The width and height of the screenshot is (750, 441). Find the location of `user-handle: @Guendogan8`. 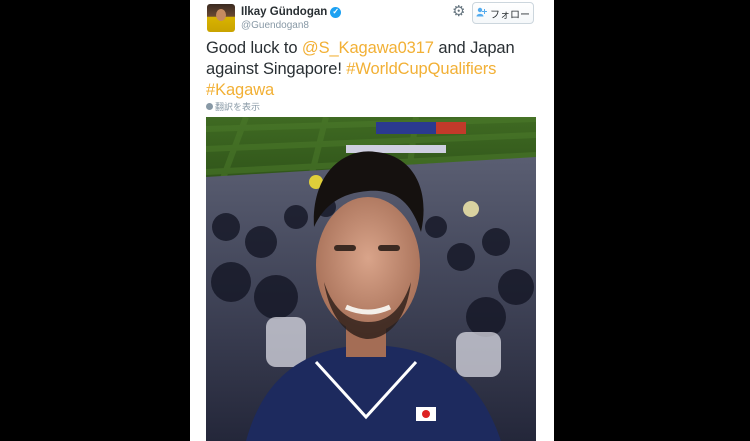

user-handle: @Guendogan8 is located at coordinates (291, 25).